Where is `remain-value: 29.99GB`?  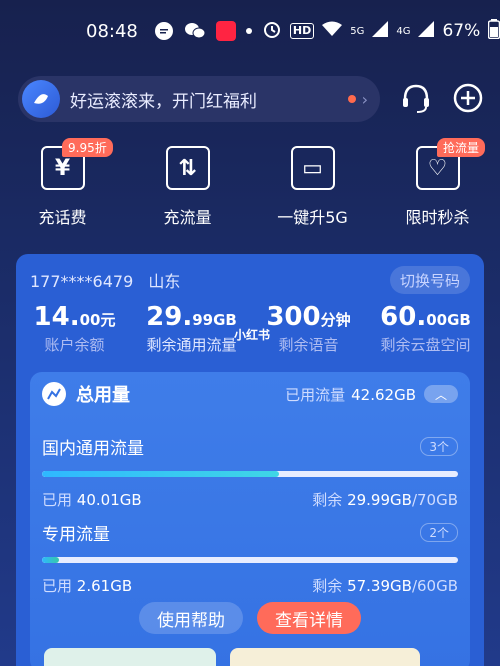 remain-value: 29.99GB is located at coordinates (379, 500).